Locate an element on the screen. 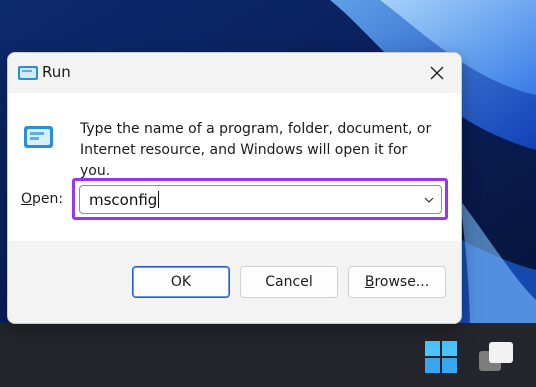 This screenshot has width=536, height=387. browse-mnemonic: B is located at coordinates (369, 282).